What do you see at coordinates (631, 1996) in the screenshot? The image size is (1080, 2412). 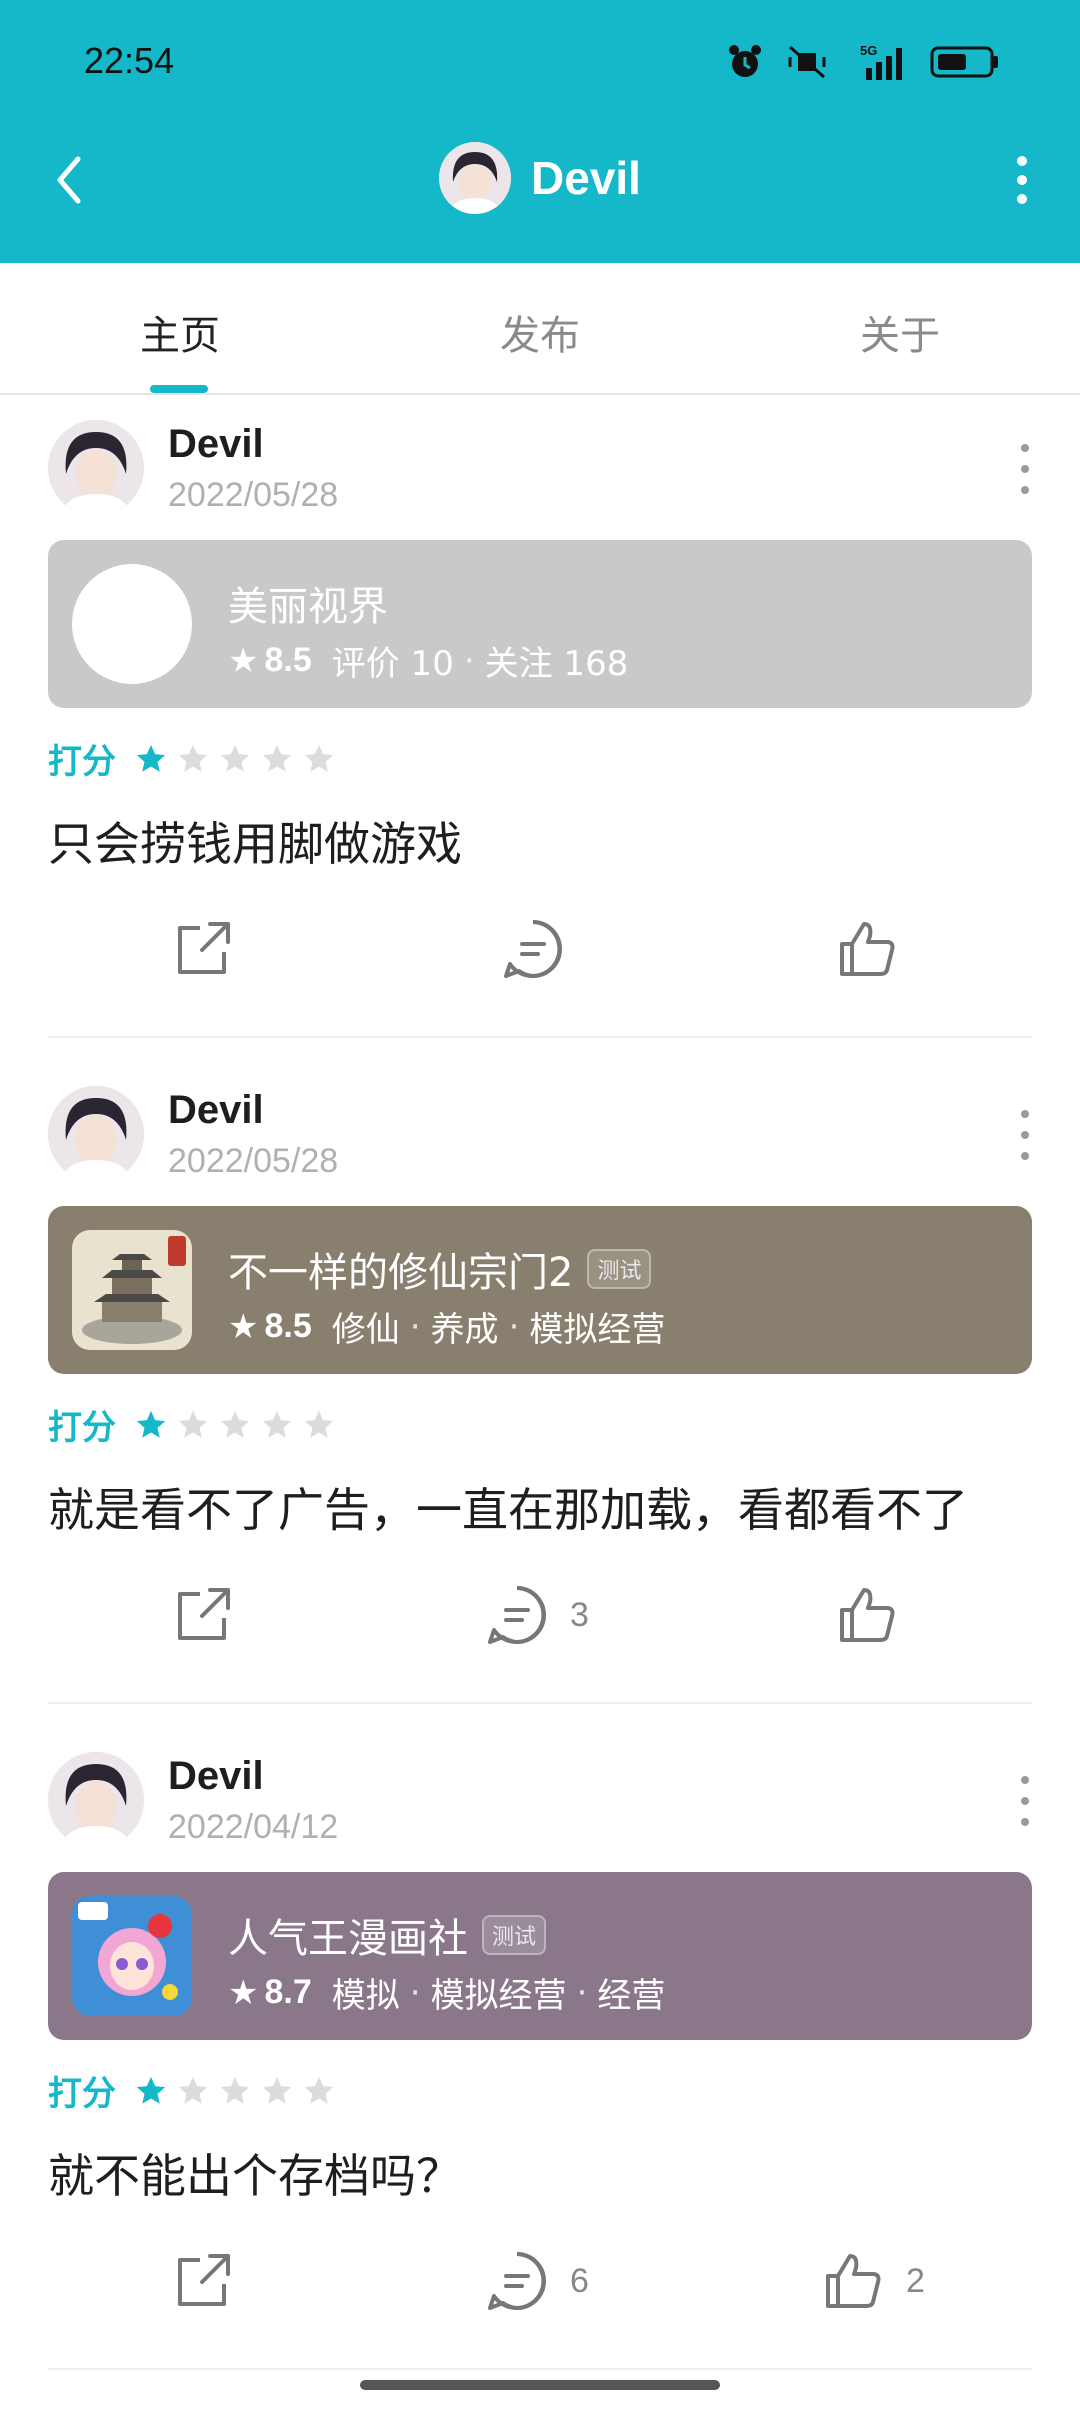 I see `app-tag: 经营` at bounding box center [631, 1996].